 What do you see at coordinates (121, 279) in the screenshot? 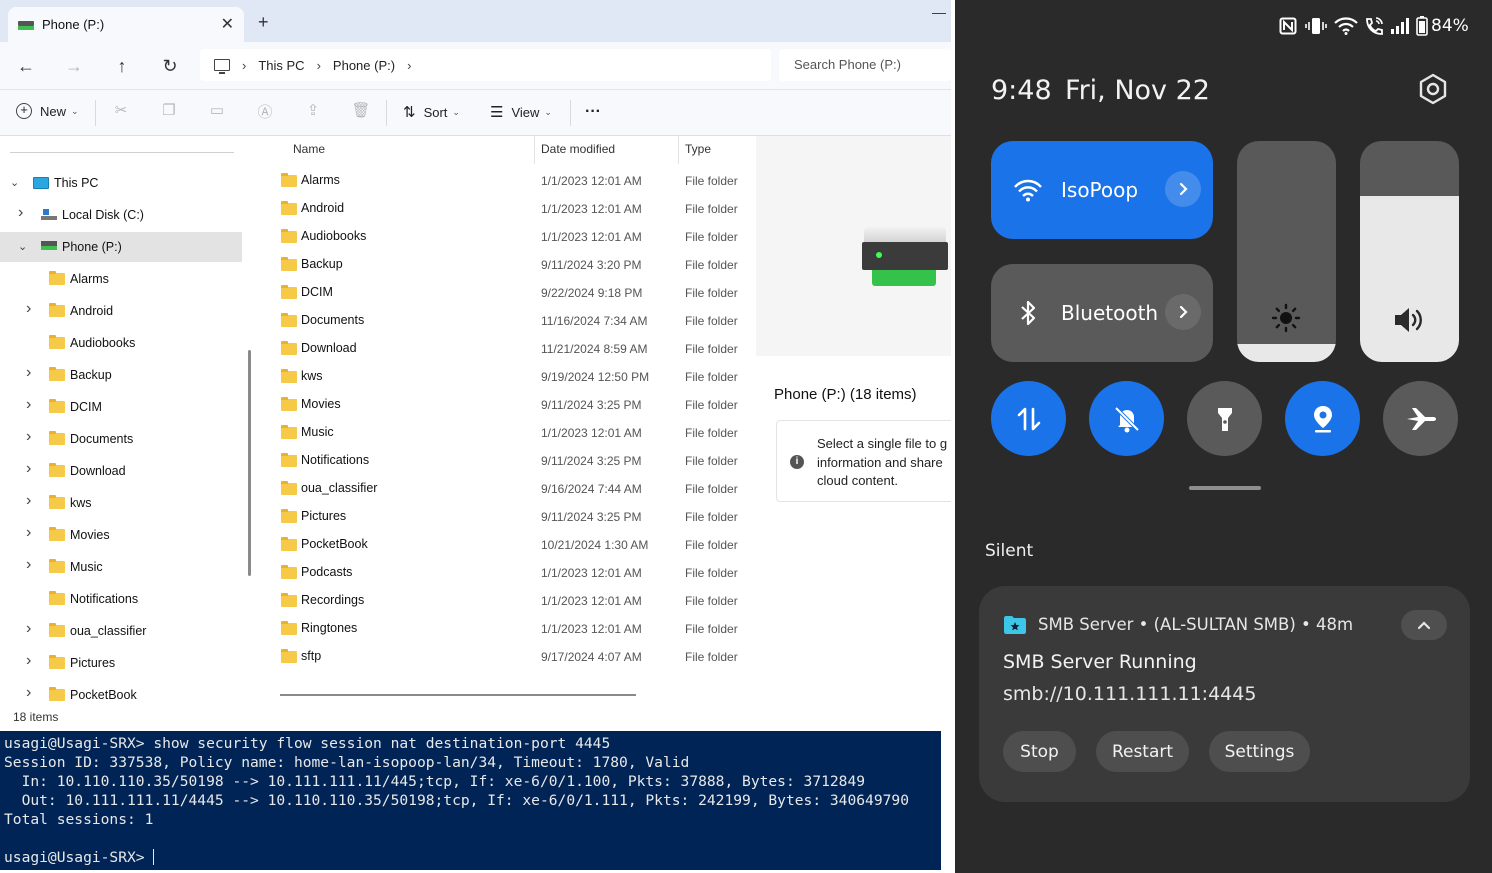
I see `tree-item: Alarms` at bounding box center [121, 279].